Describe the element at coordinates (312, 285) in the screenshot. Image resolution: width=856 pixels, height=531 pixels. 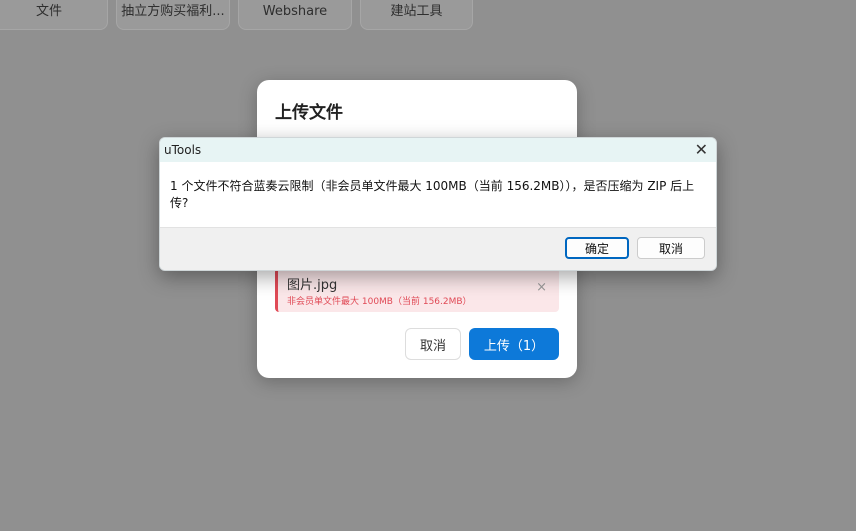
I see `file-name: 图片.jpg` at that location.